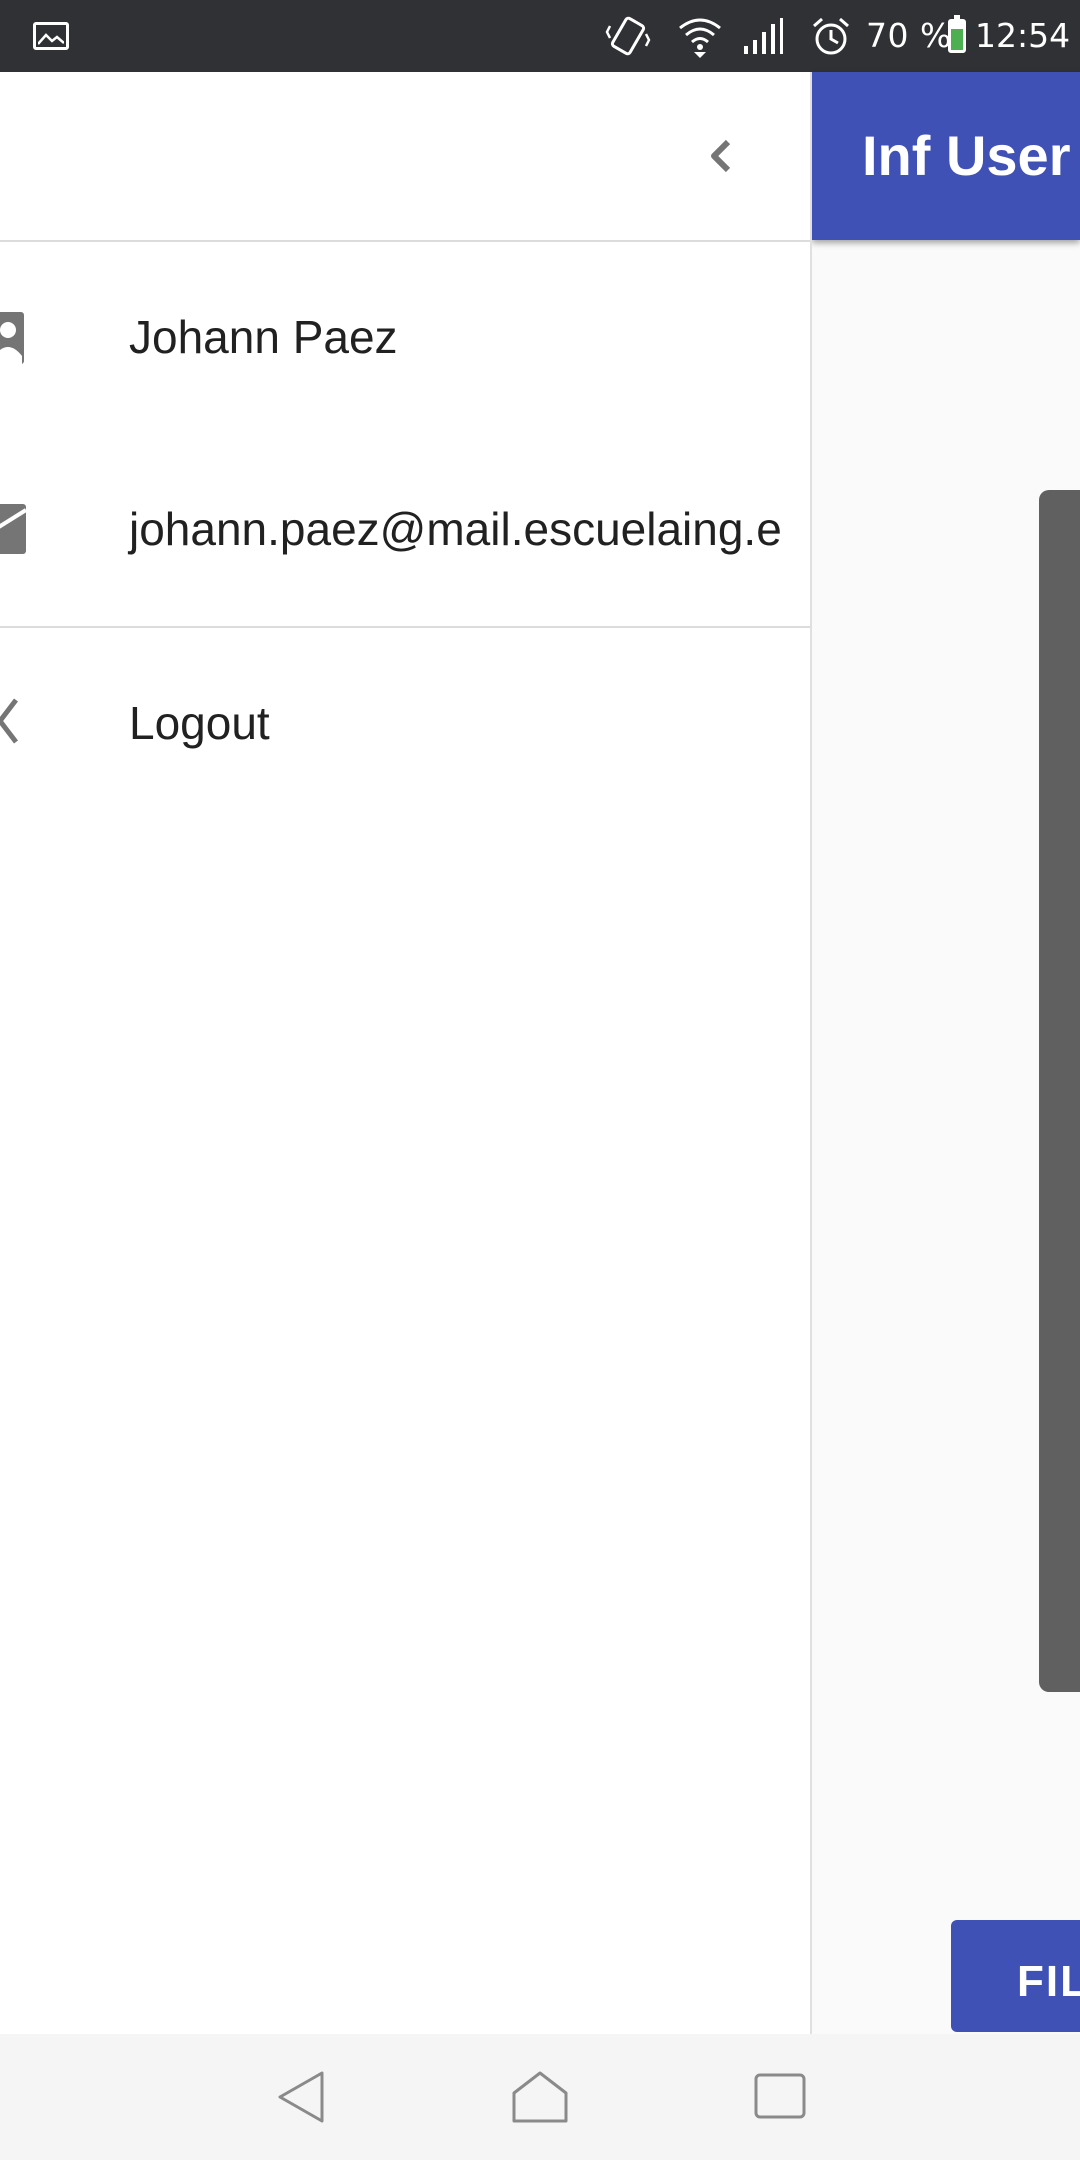  I want to click on drawer-item-logout: Logout, so click(405, 724).